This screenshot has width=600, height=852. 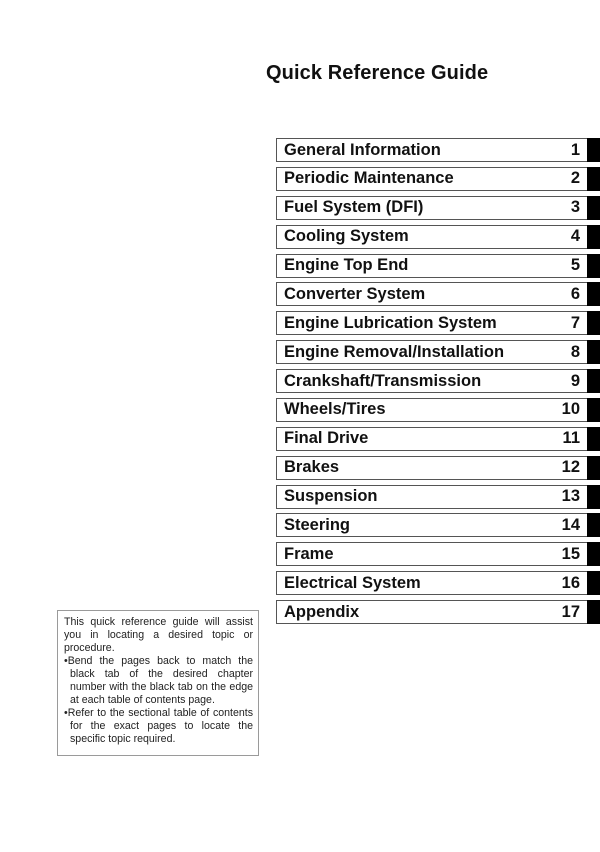 I want to click on chapter-number: 2, so click(x=575, y=178).